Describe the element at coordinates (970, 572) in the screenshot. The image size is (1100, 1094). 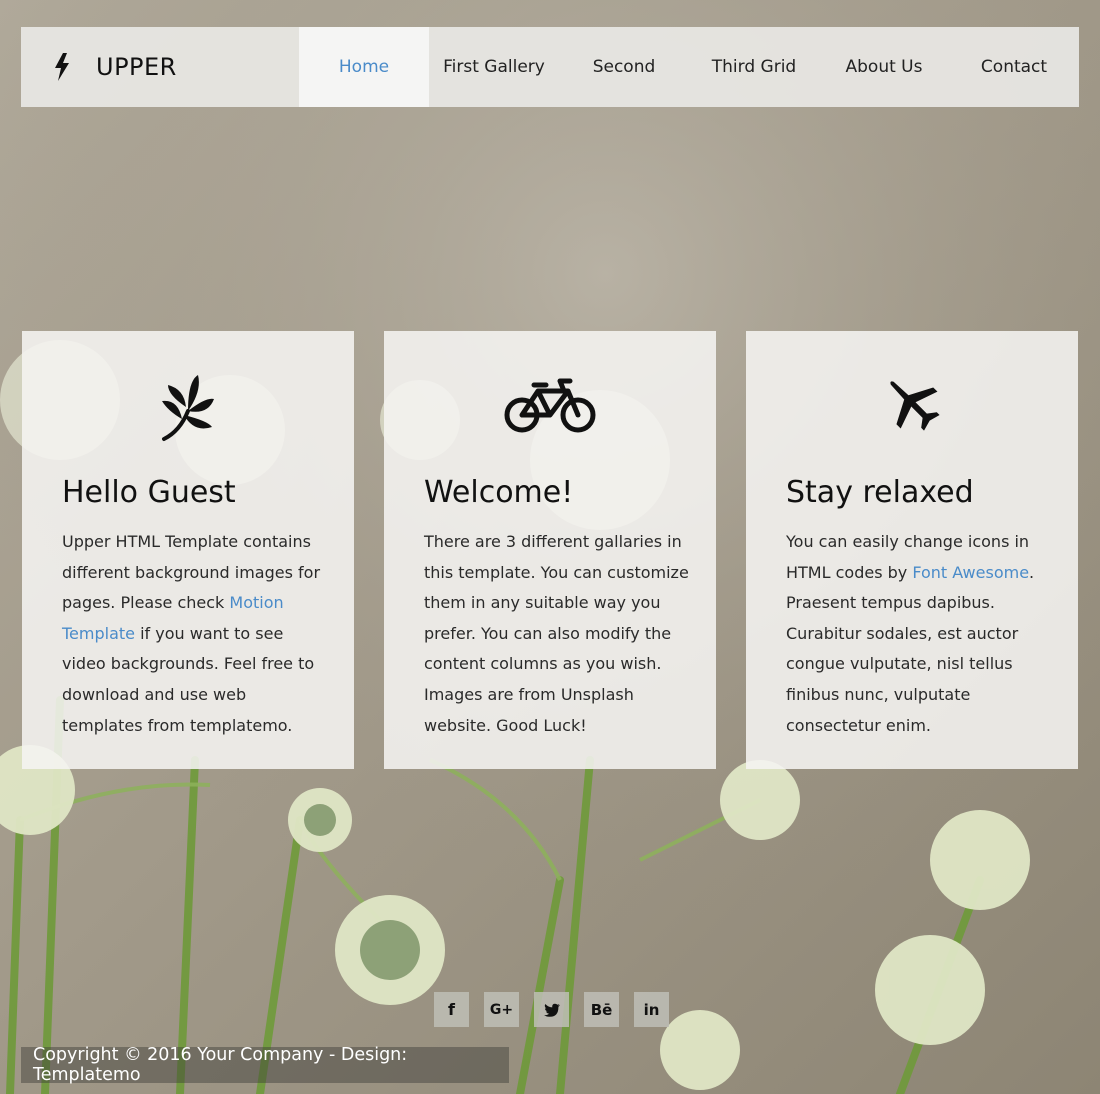
I see `font-awesome-link: Font Awesome` at that location.